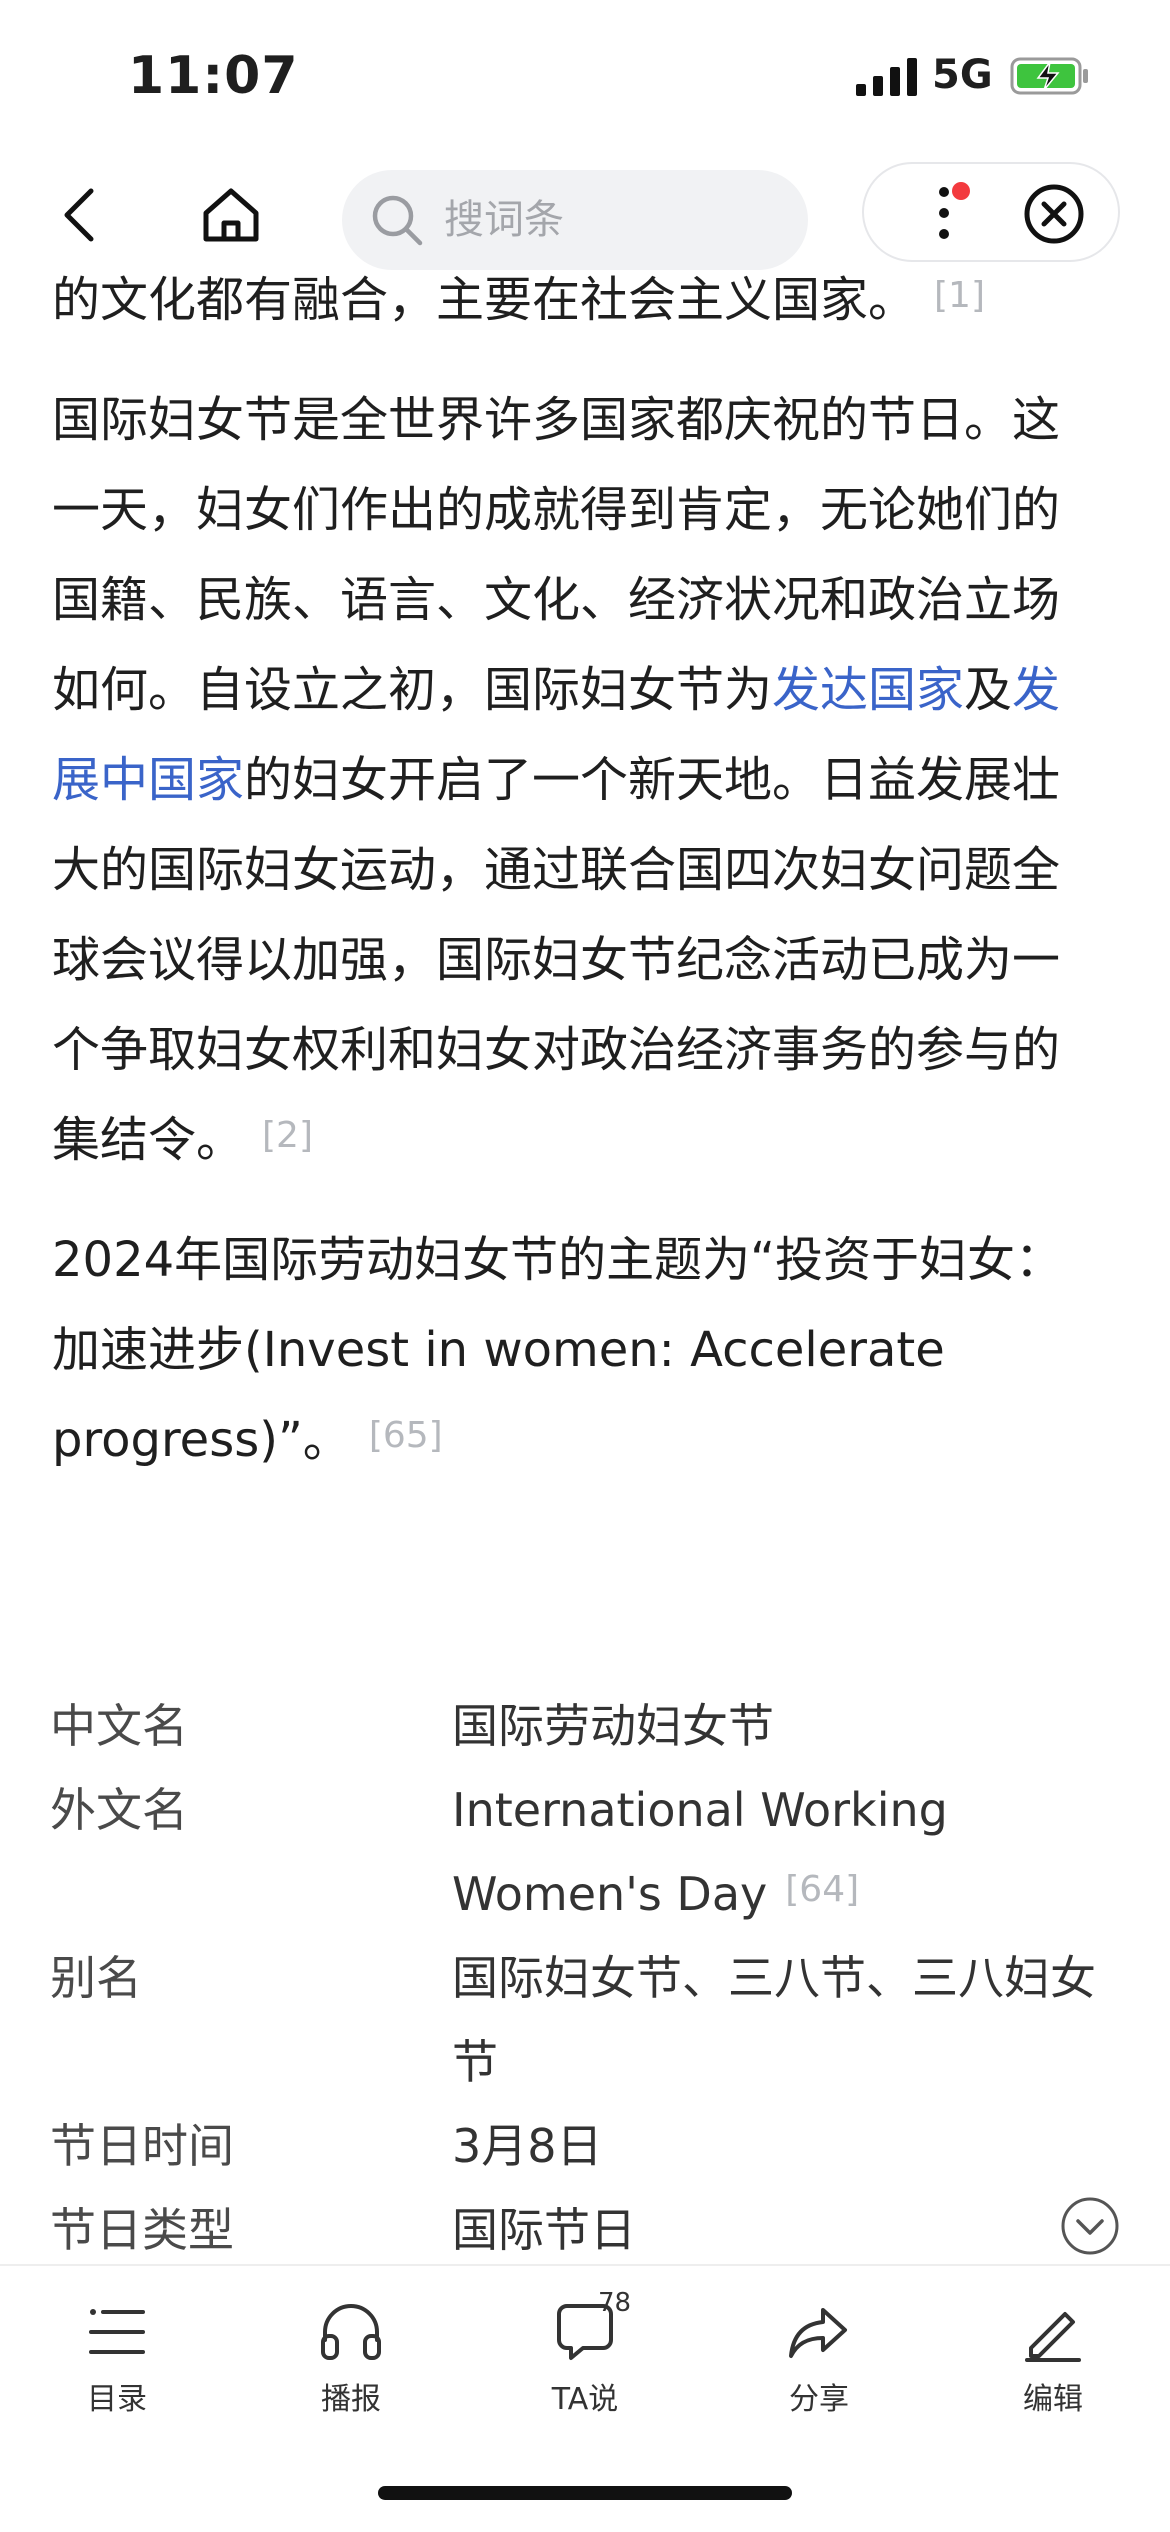 This screenshot has height=2532, width=1170. I want to click on link-developed-countries: 发达国家, so click(868, 690).